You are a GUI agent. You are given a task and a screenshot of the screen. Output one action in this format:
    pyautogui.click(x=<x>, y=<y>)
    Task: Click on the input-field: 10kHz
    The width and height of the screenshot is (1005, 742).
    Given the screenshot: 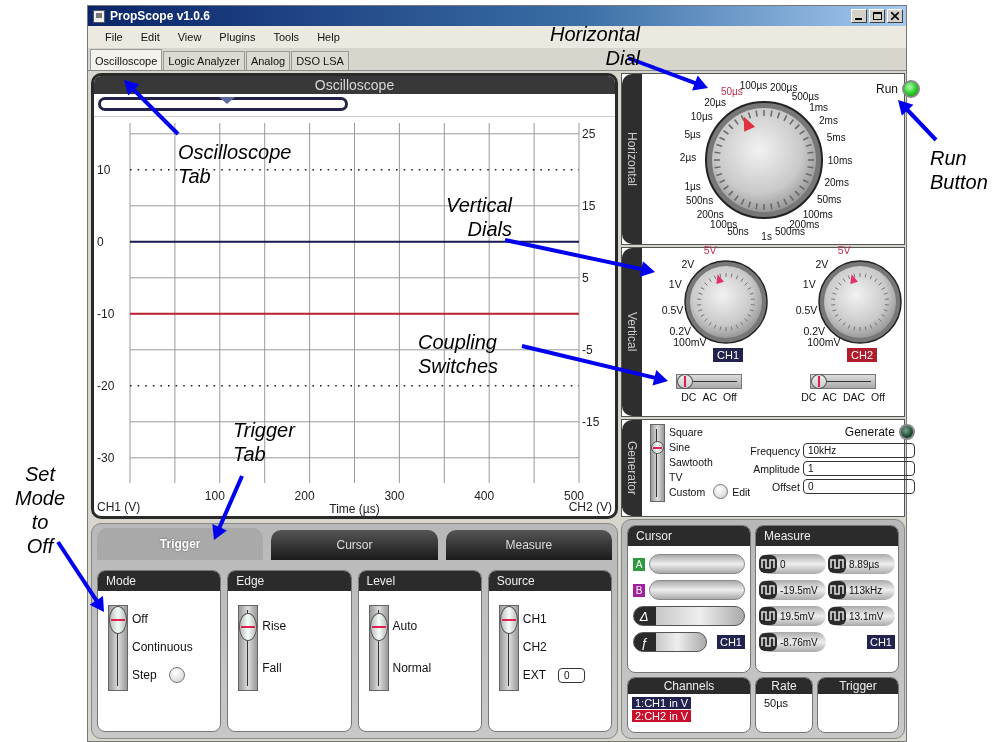 What is the action you would take?
    pyautogui.click(x=858, y=450)
    